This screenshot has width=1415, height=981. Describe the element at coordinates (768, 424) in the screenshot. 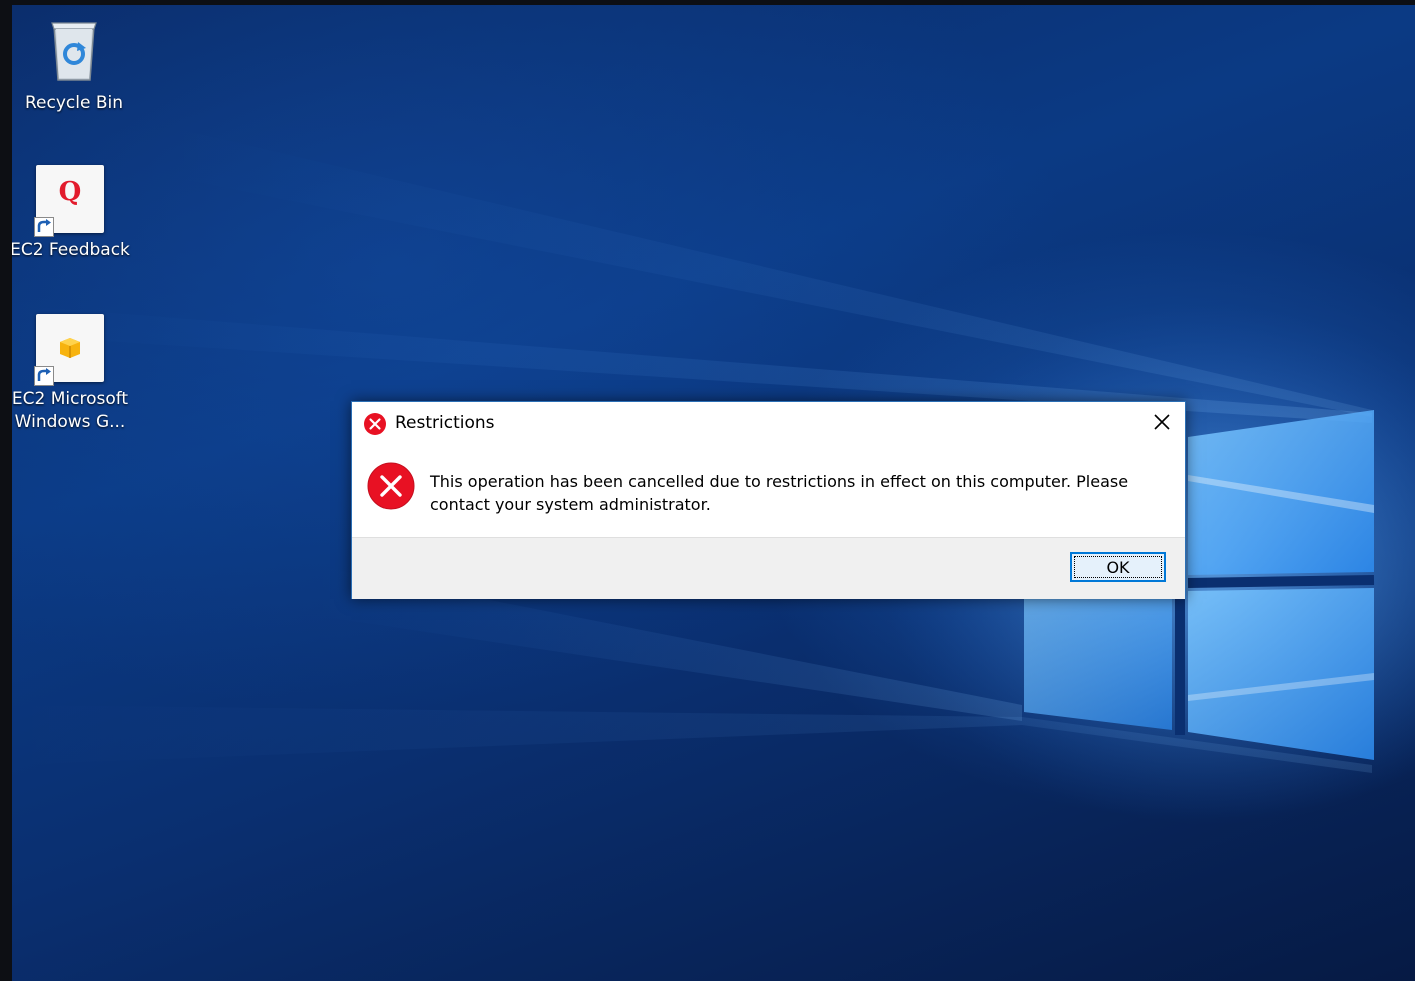

I see `dialog-titlebar: Restrictions` at that location.